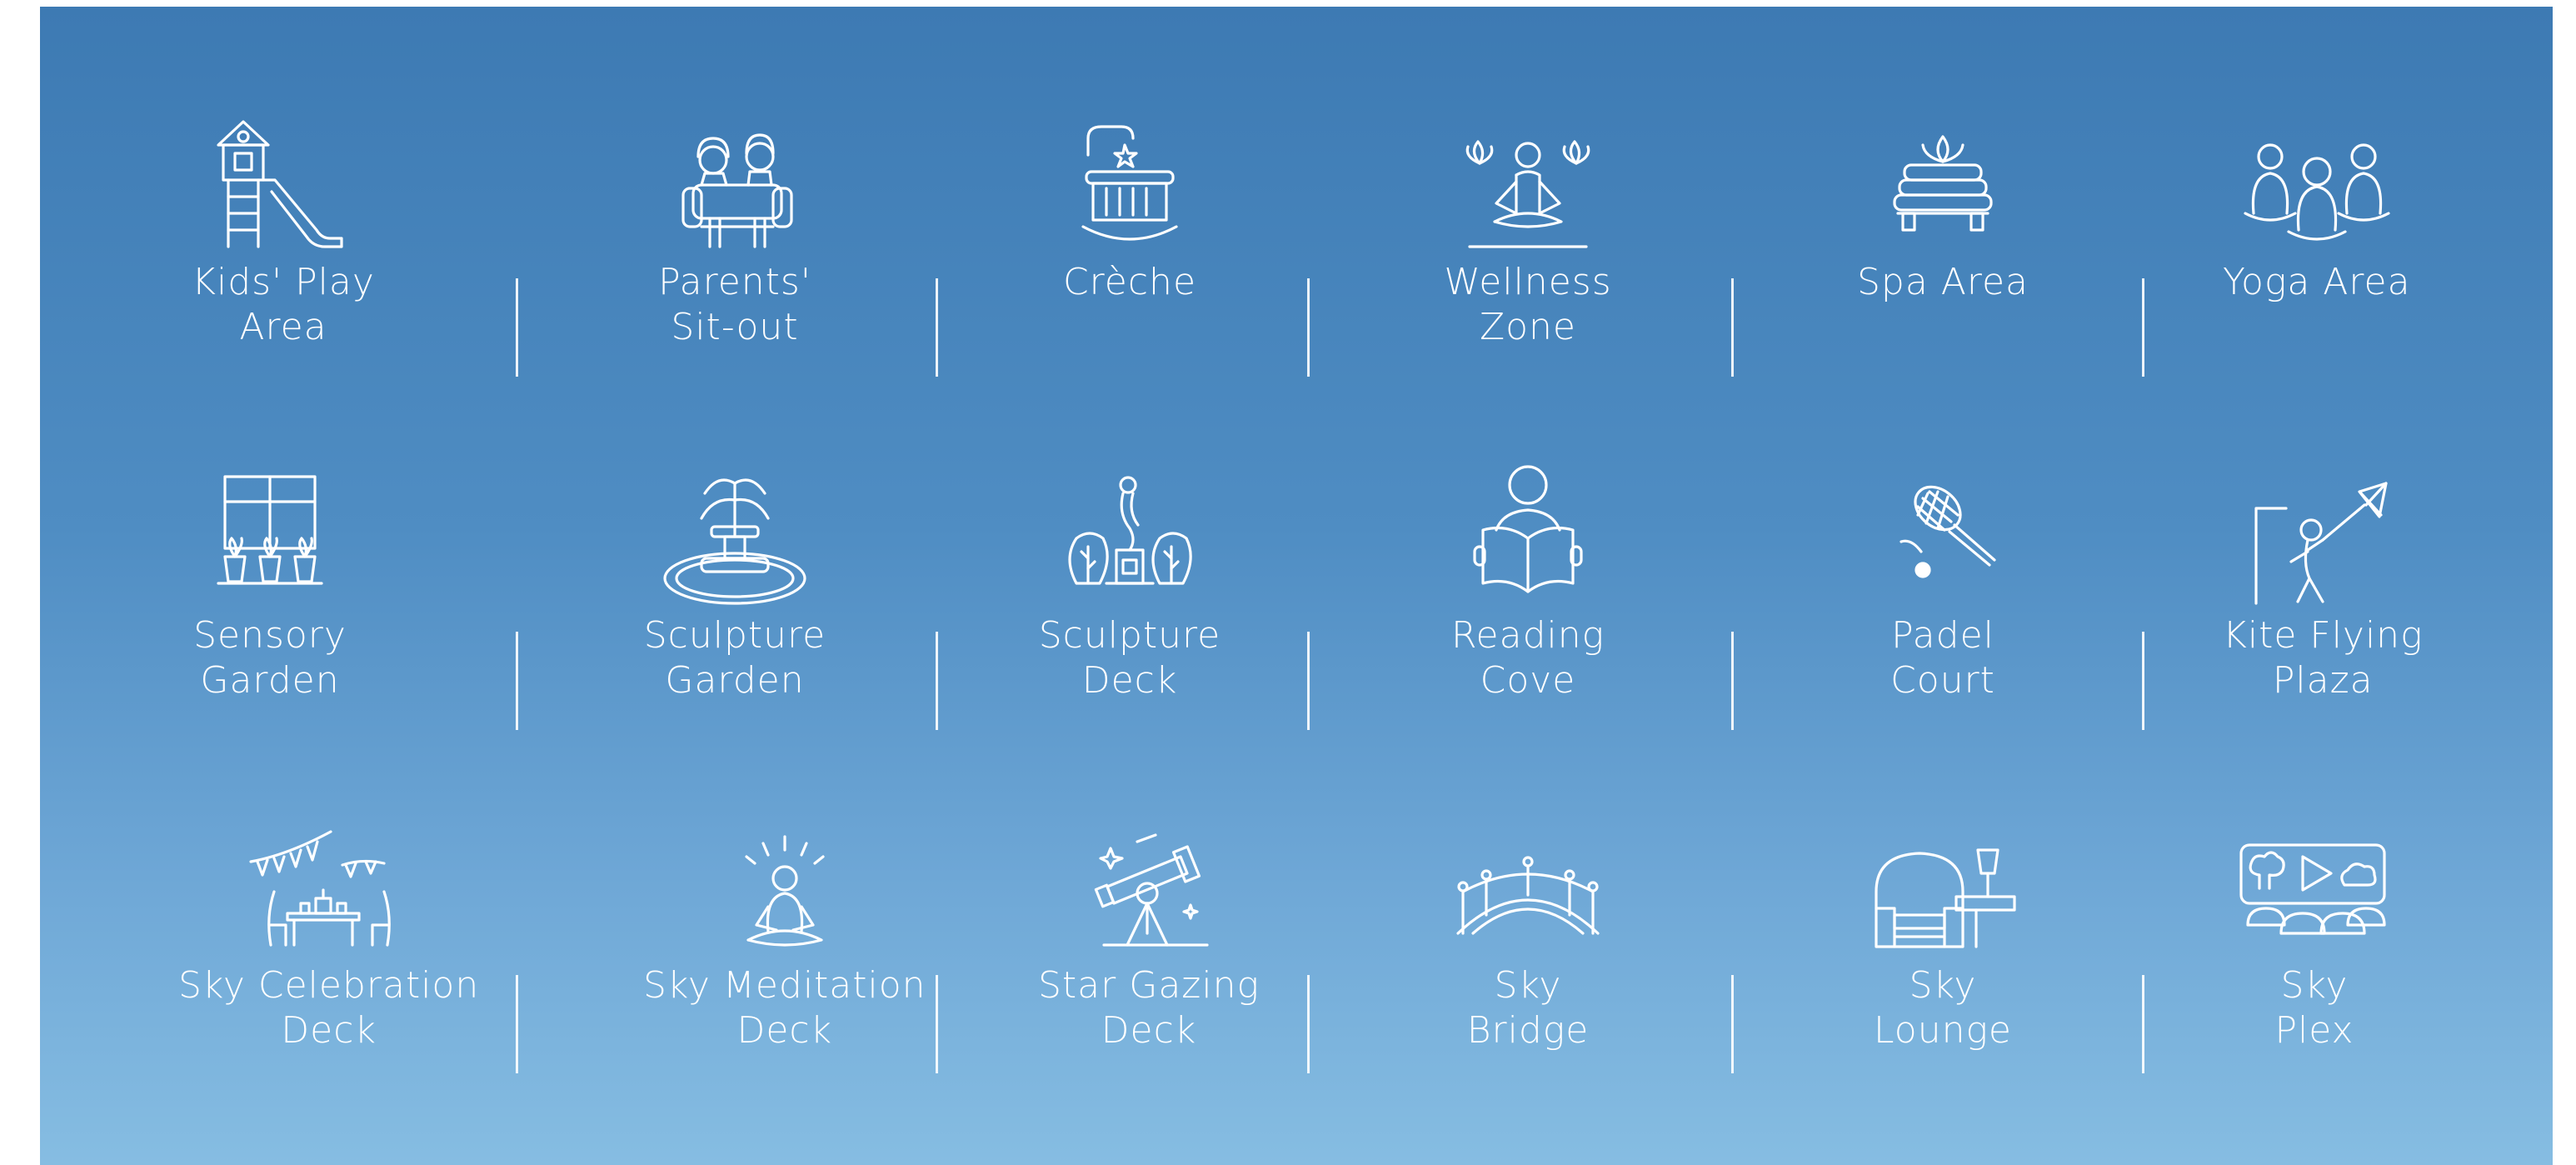 The width and height of the screenshot is (2576, 1165). What do you see at coordinates (1942, 282) in the screenshot?
I see `amenity-label: Spa Area` at bounding box center [1942, 282].